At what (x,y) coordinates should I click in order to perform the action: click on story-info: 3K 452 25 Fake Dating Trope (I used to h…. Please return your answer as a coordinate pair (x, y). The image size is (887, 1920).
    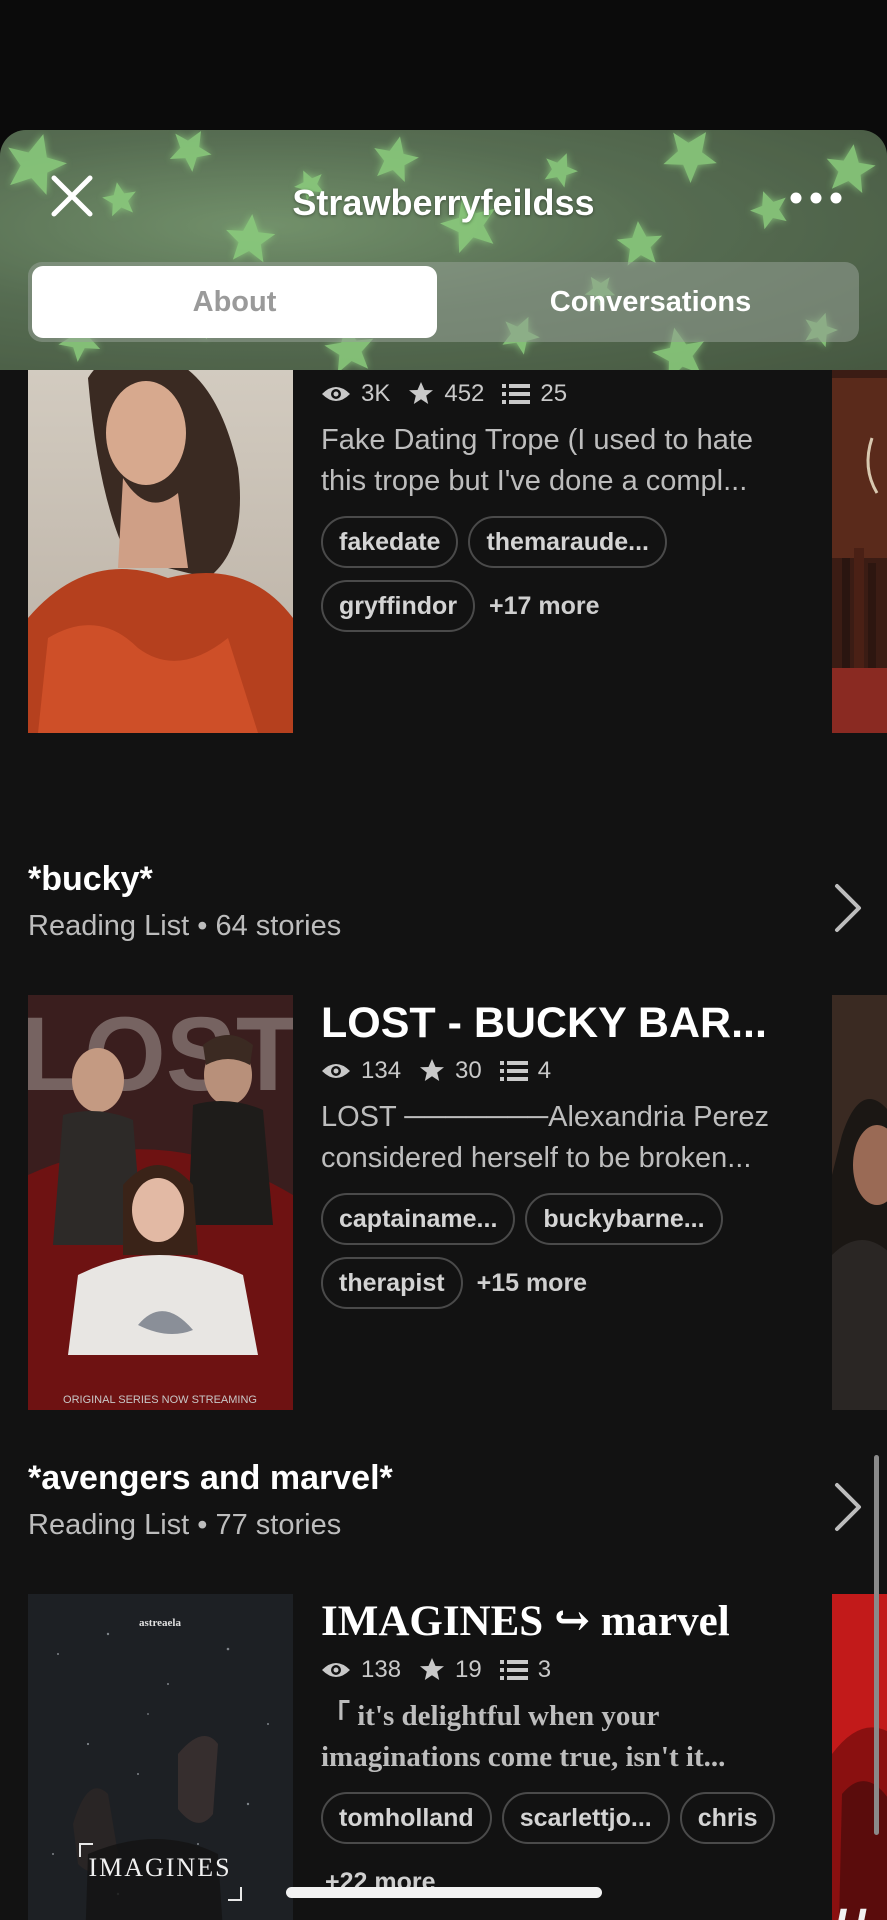
    Looking at the image, I should click on (551, 501).